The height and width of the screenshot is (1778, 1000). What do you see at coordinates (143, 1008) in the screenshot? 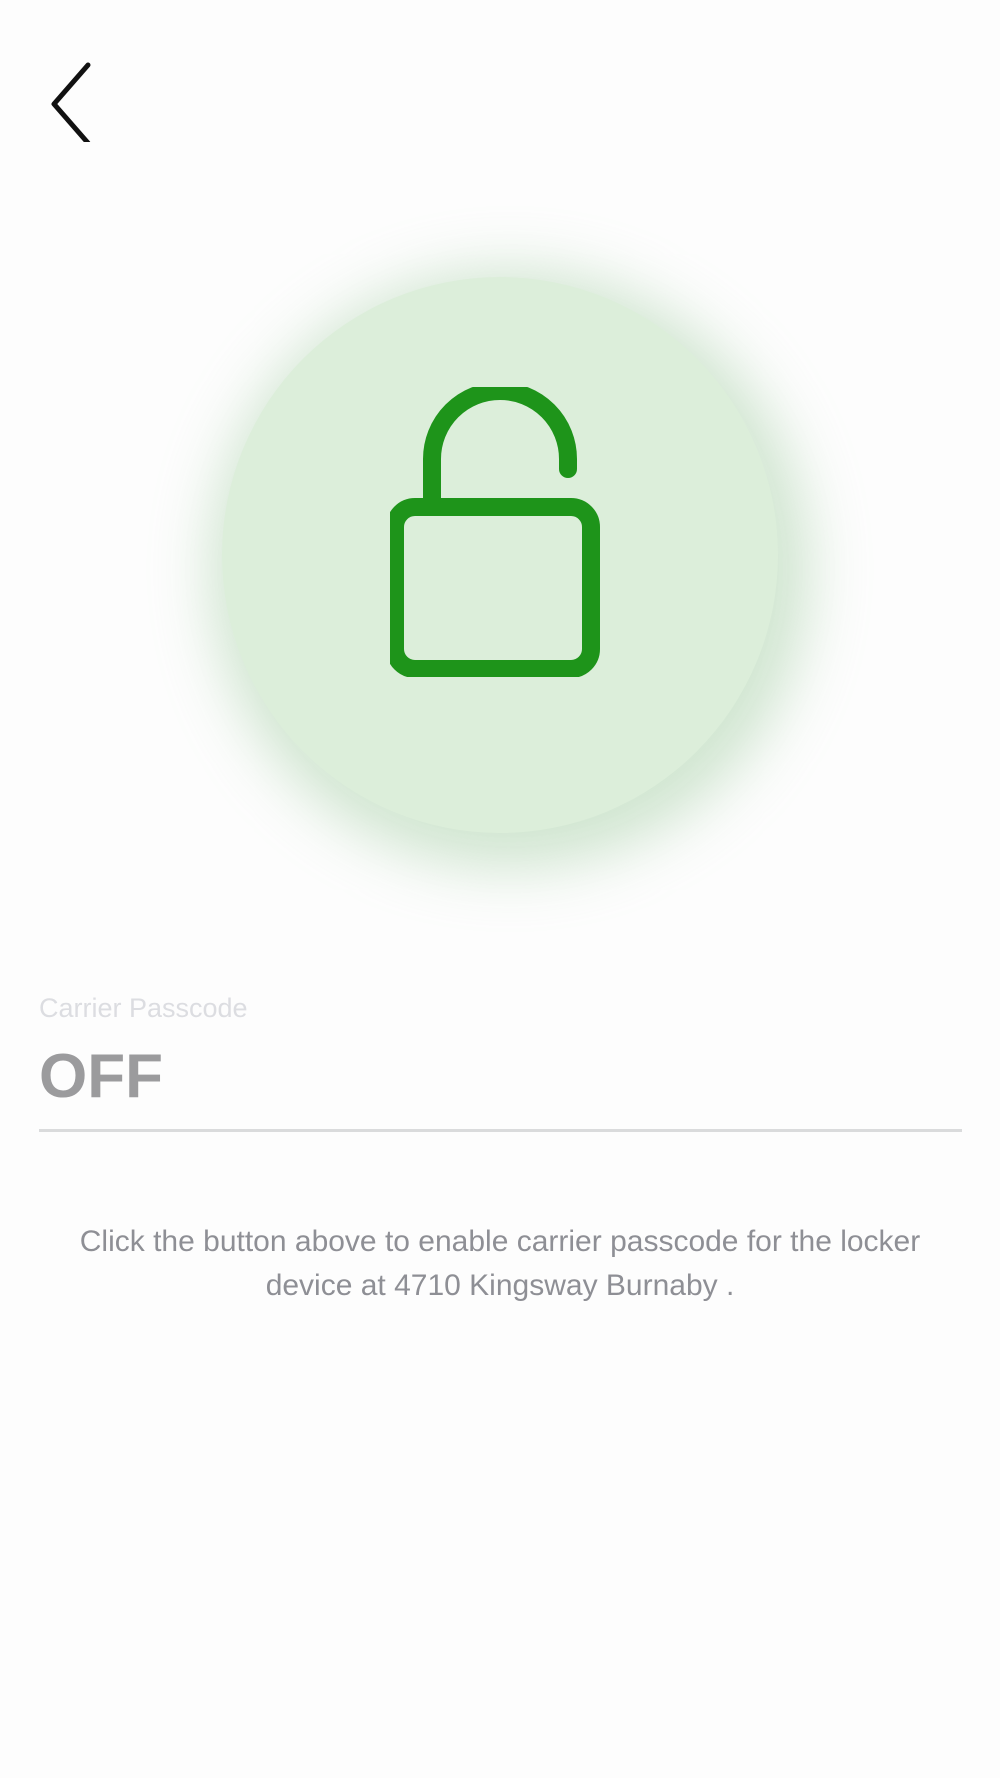
I see `carrier-passcode-label: Carrier Passcode` at bounding box center [143, 1008].